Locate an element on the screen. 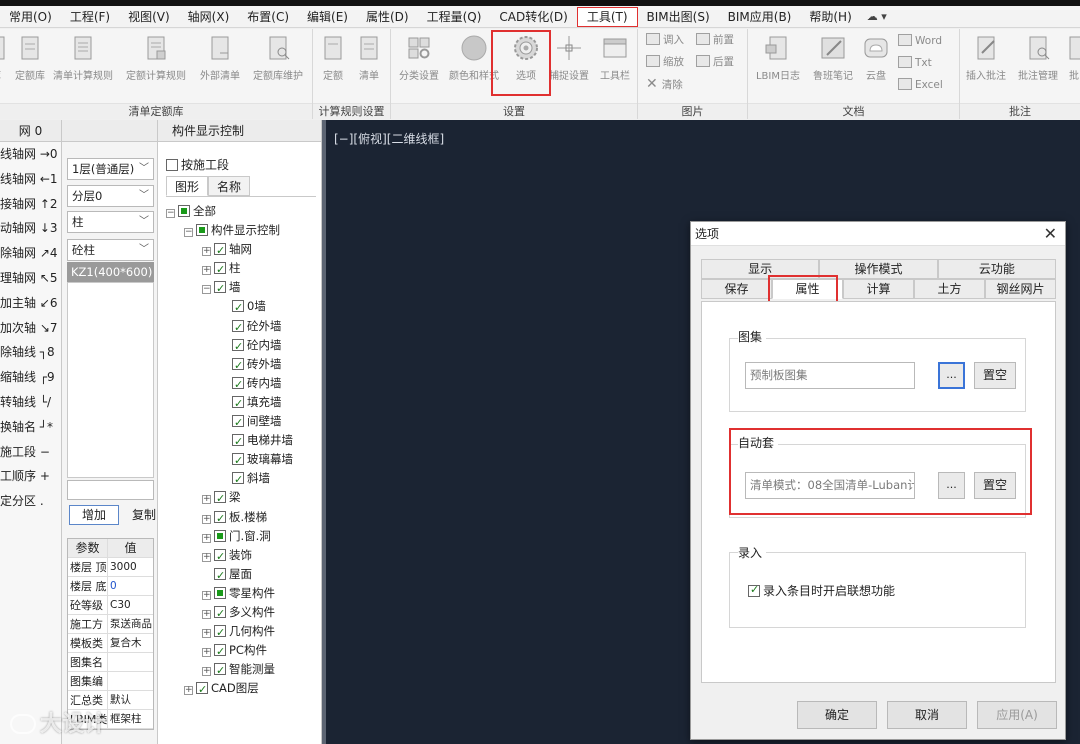  parameter-row: 模板类 复合木 is located at coordinates (110, 643).